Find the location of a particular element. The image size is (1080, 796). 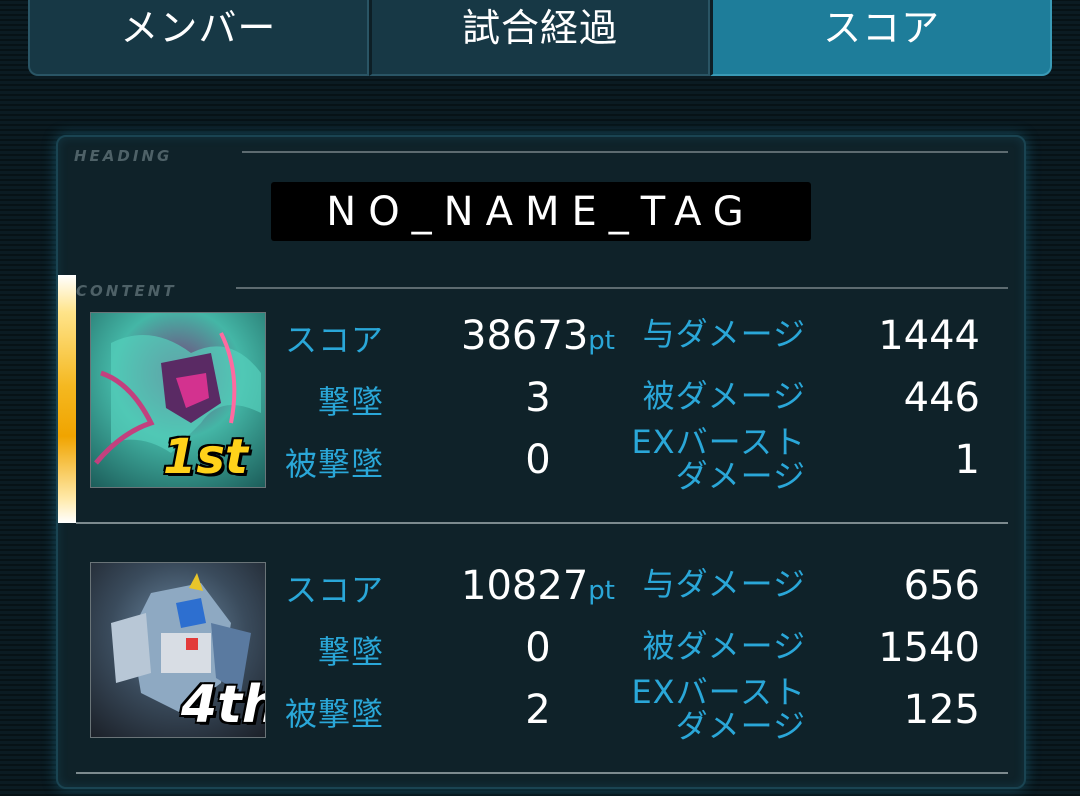

tab-match-progress: 試合経過 is located at coordinates (539, 38).